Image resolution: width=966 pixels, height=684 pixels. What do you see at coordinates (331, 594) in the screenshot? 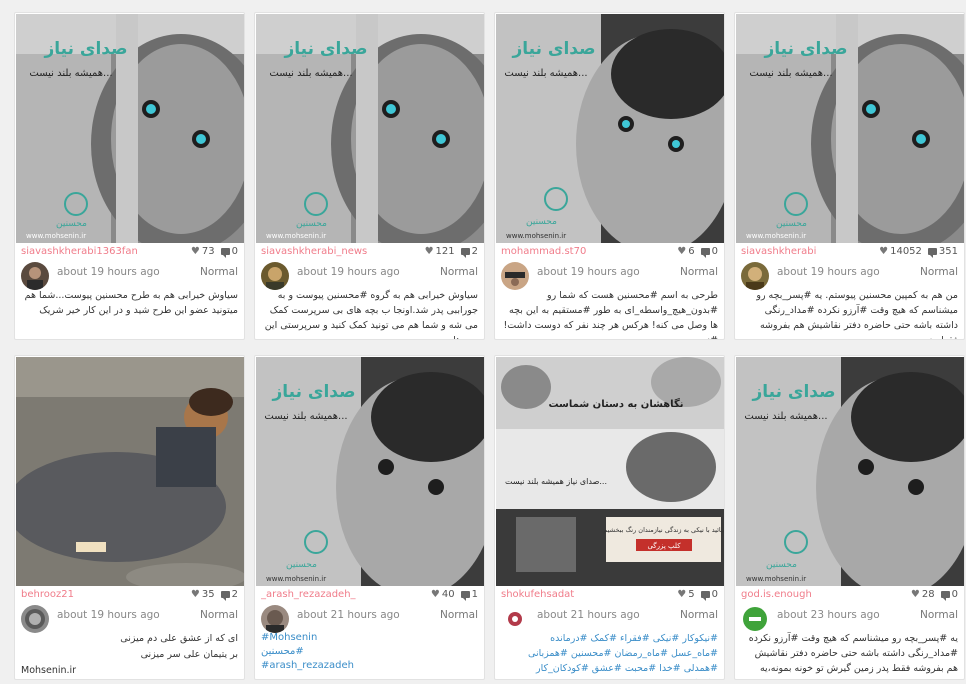
I see `post-username: _arash_rezazadeh_` at bounding box center [331, 594].